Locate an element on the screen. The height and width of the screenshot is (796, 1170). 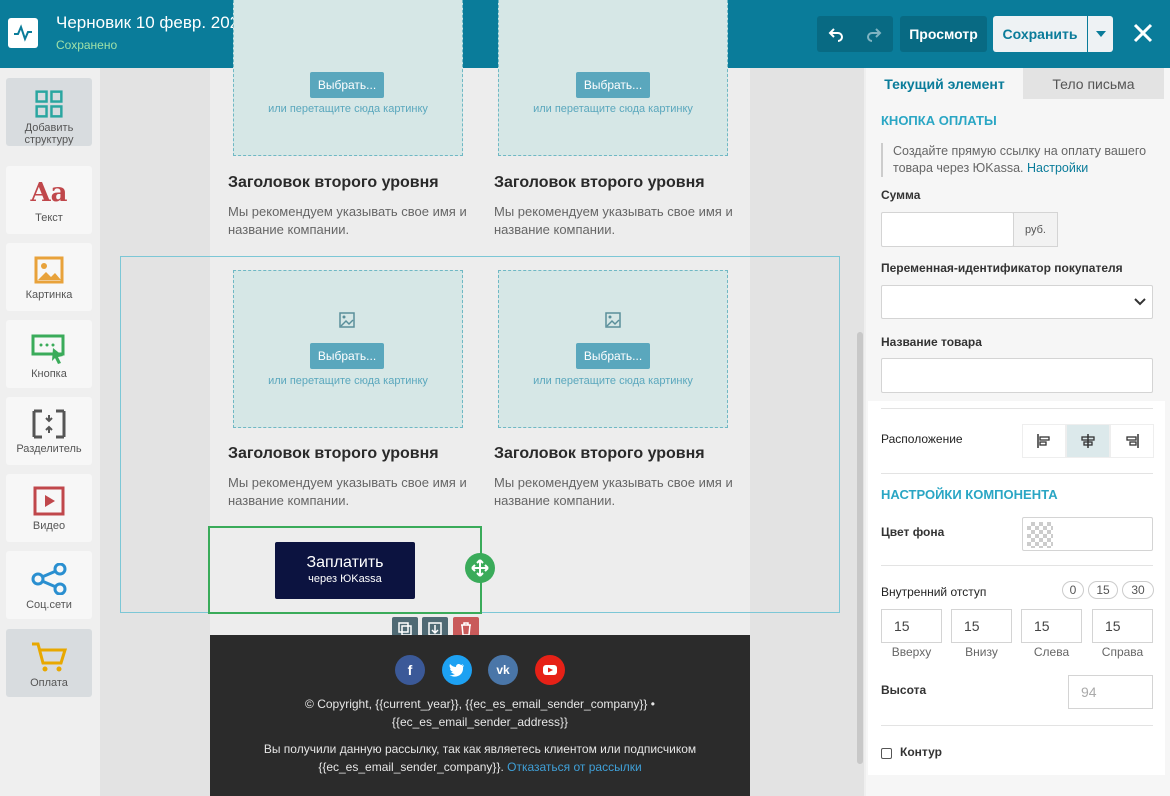
close-icon is located at coordinates (1143, 33).